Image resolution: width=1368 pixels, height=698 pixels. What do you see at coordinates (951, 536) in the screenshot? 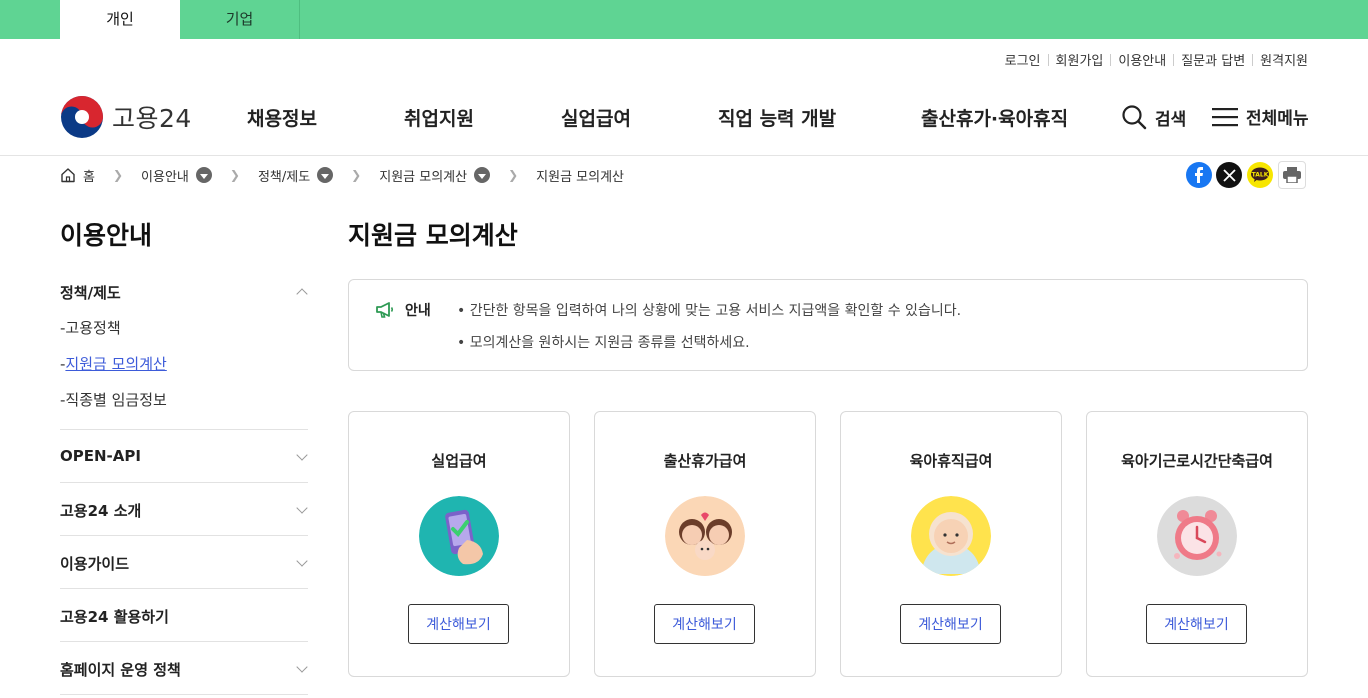
I see `baby-icon` at bounding box center [951, 536].